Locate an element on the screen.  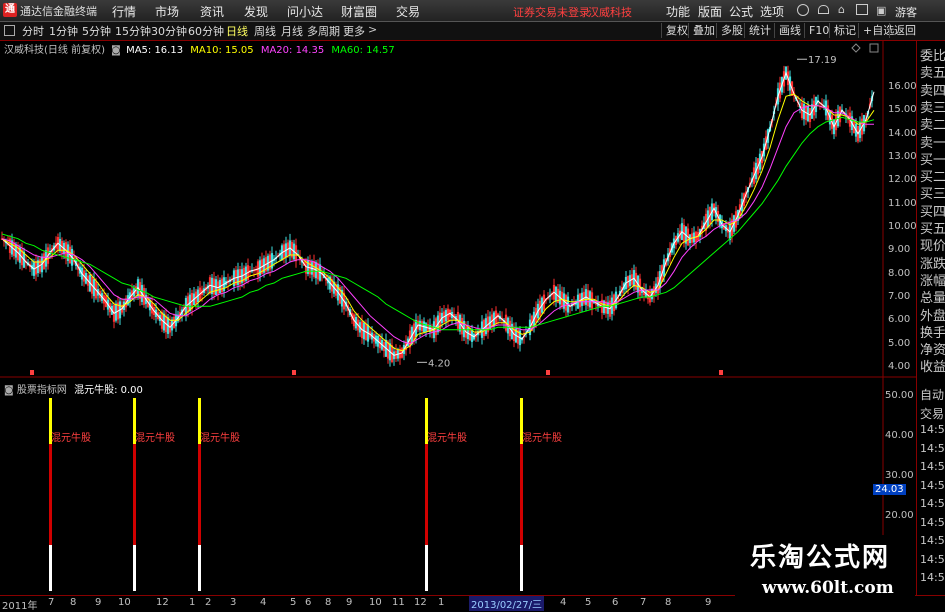
side-item: 买二 is located at coordinates (932, 175).